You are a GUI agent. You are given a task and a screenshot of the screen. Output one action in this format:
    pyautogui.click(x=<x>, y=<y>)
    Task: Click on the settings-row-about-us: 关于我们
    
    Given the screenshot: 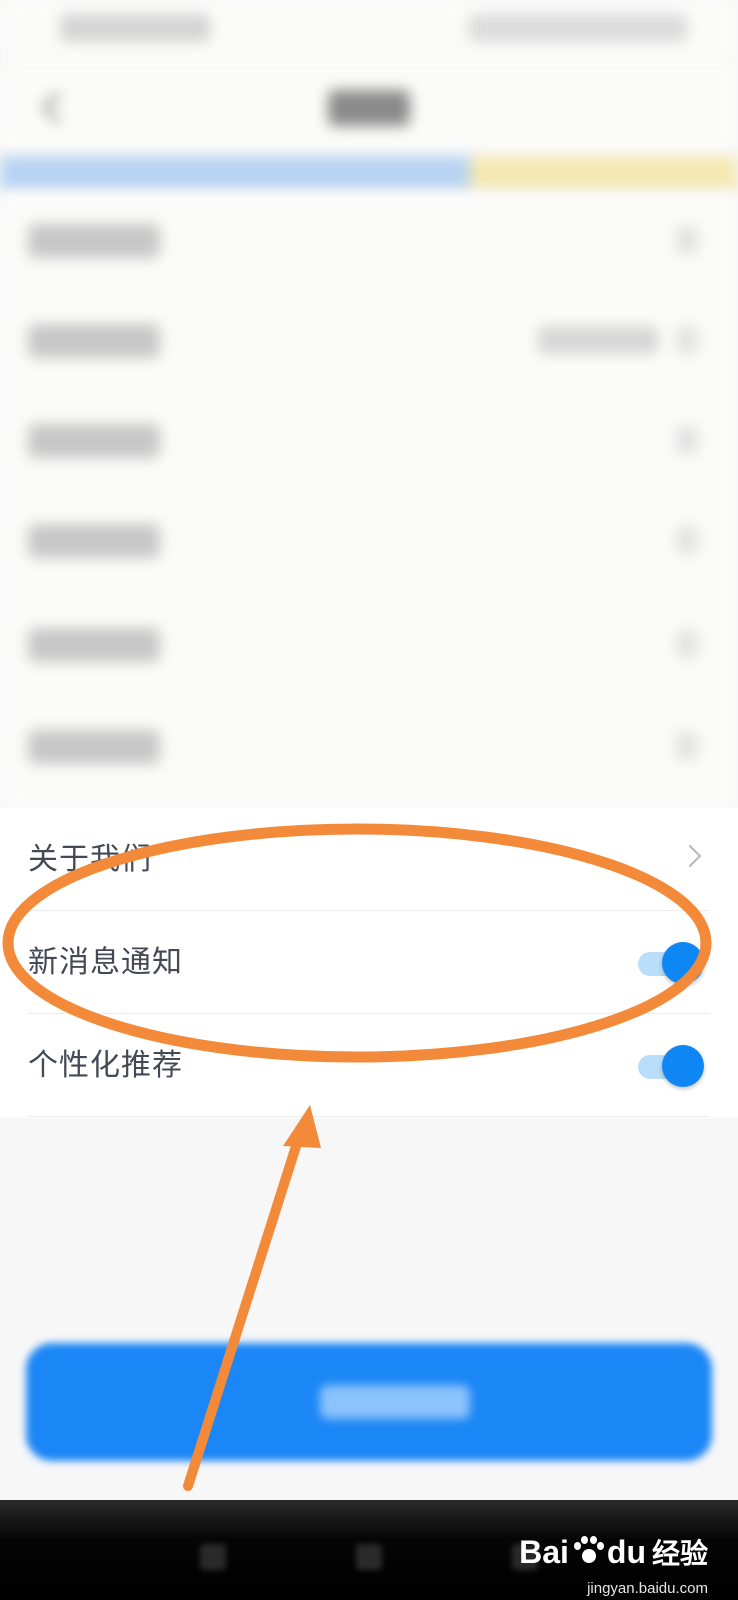 What is the action you would take?
    pyautogui.click(x=369, y=859)
    